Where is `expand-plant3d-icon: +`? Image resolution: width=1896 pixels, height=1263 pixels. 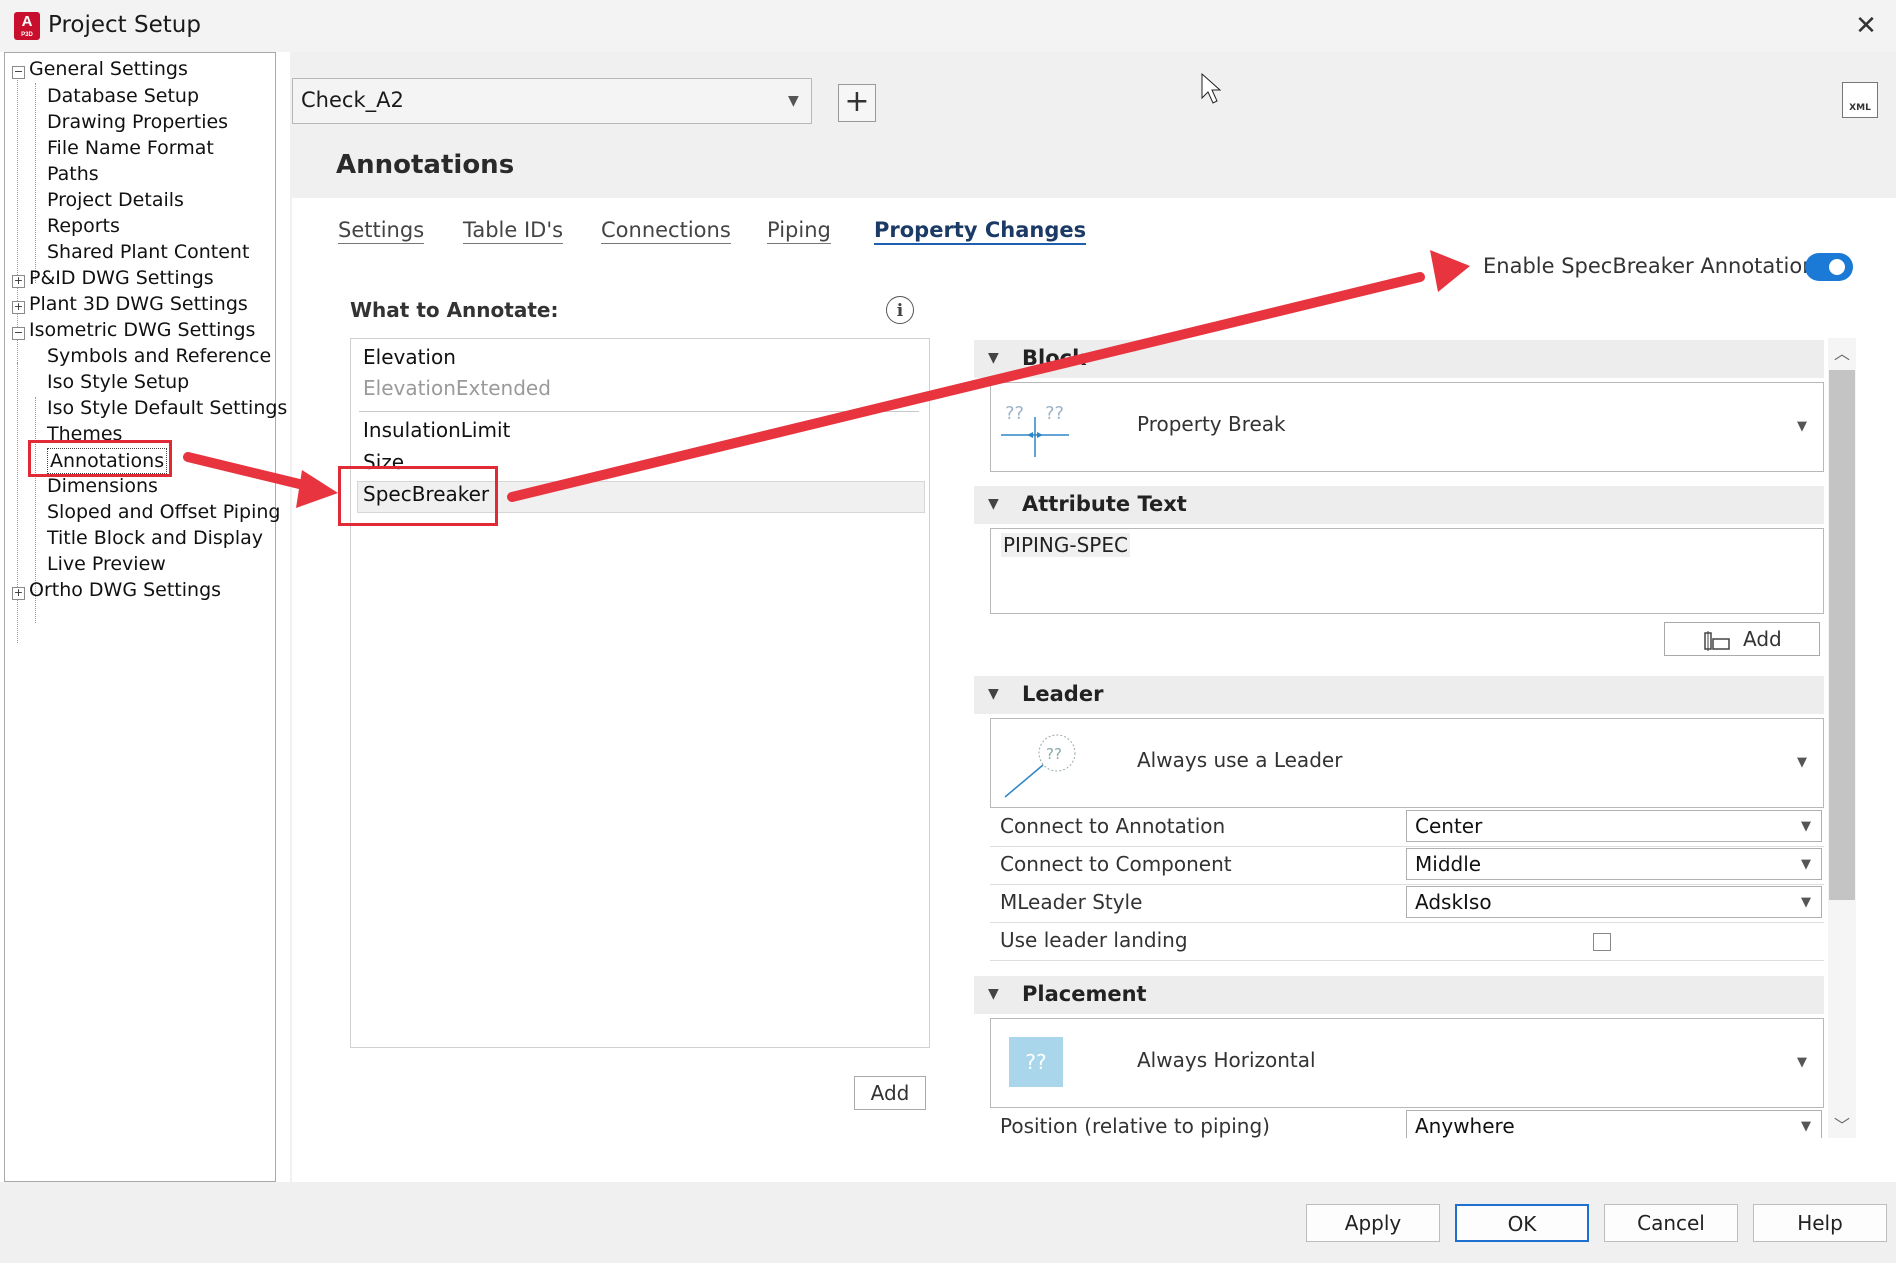 expand-plant3d-icon: + is located at coordinates (18, 307).